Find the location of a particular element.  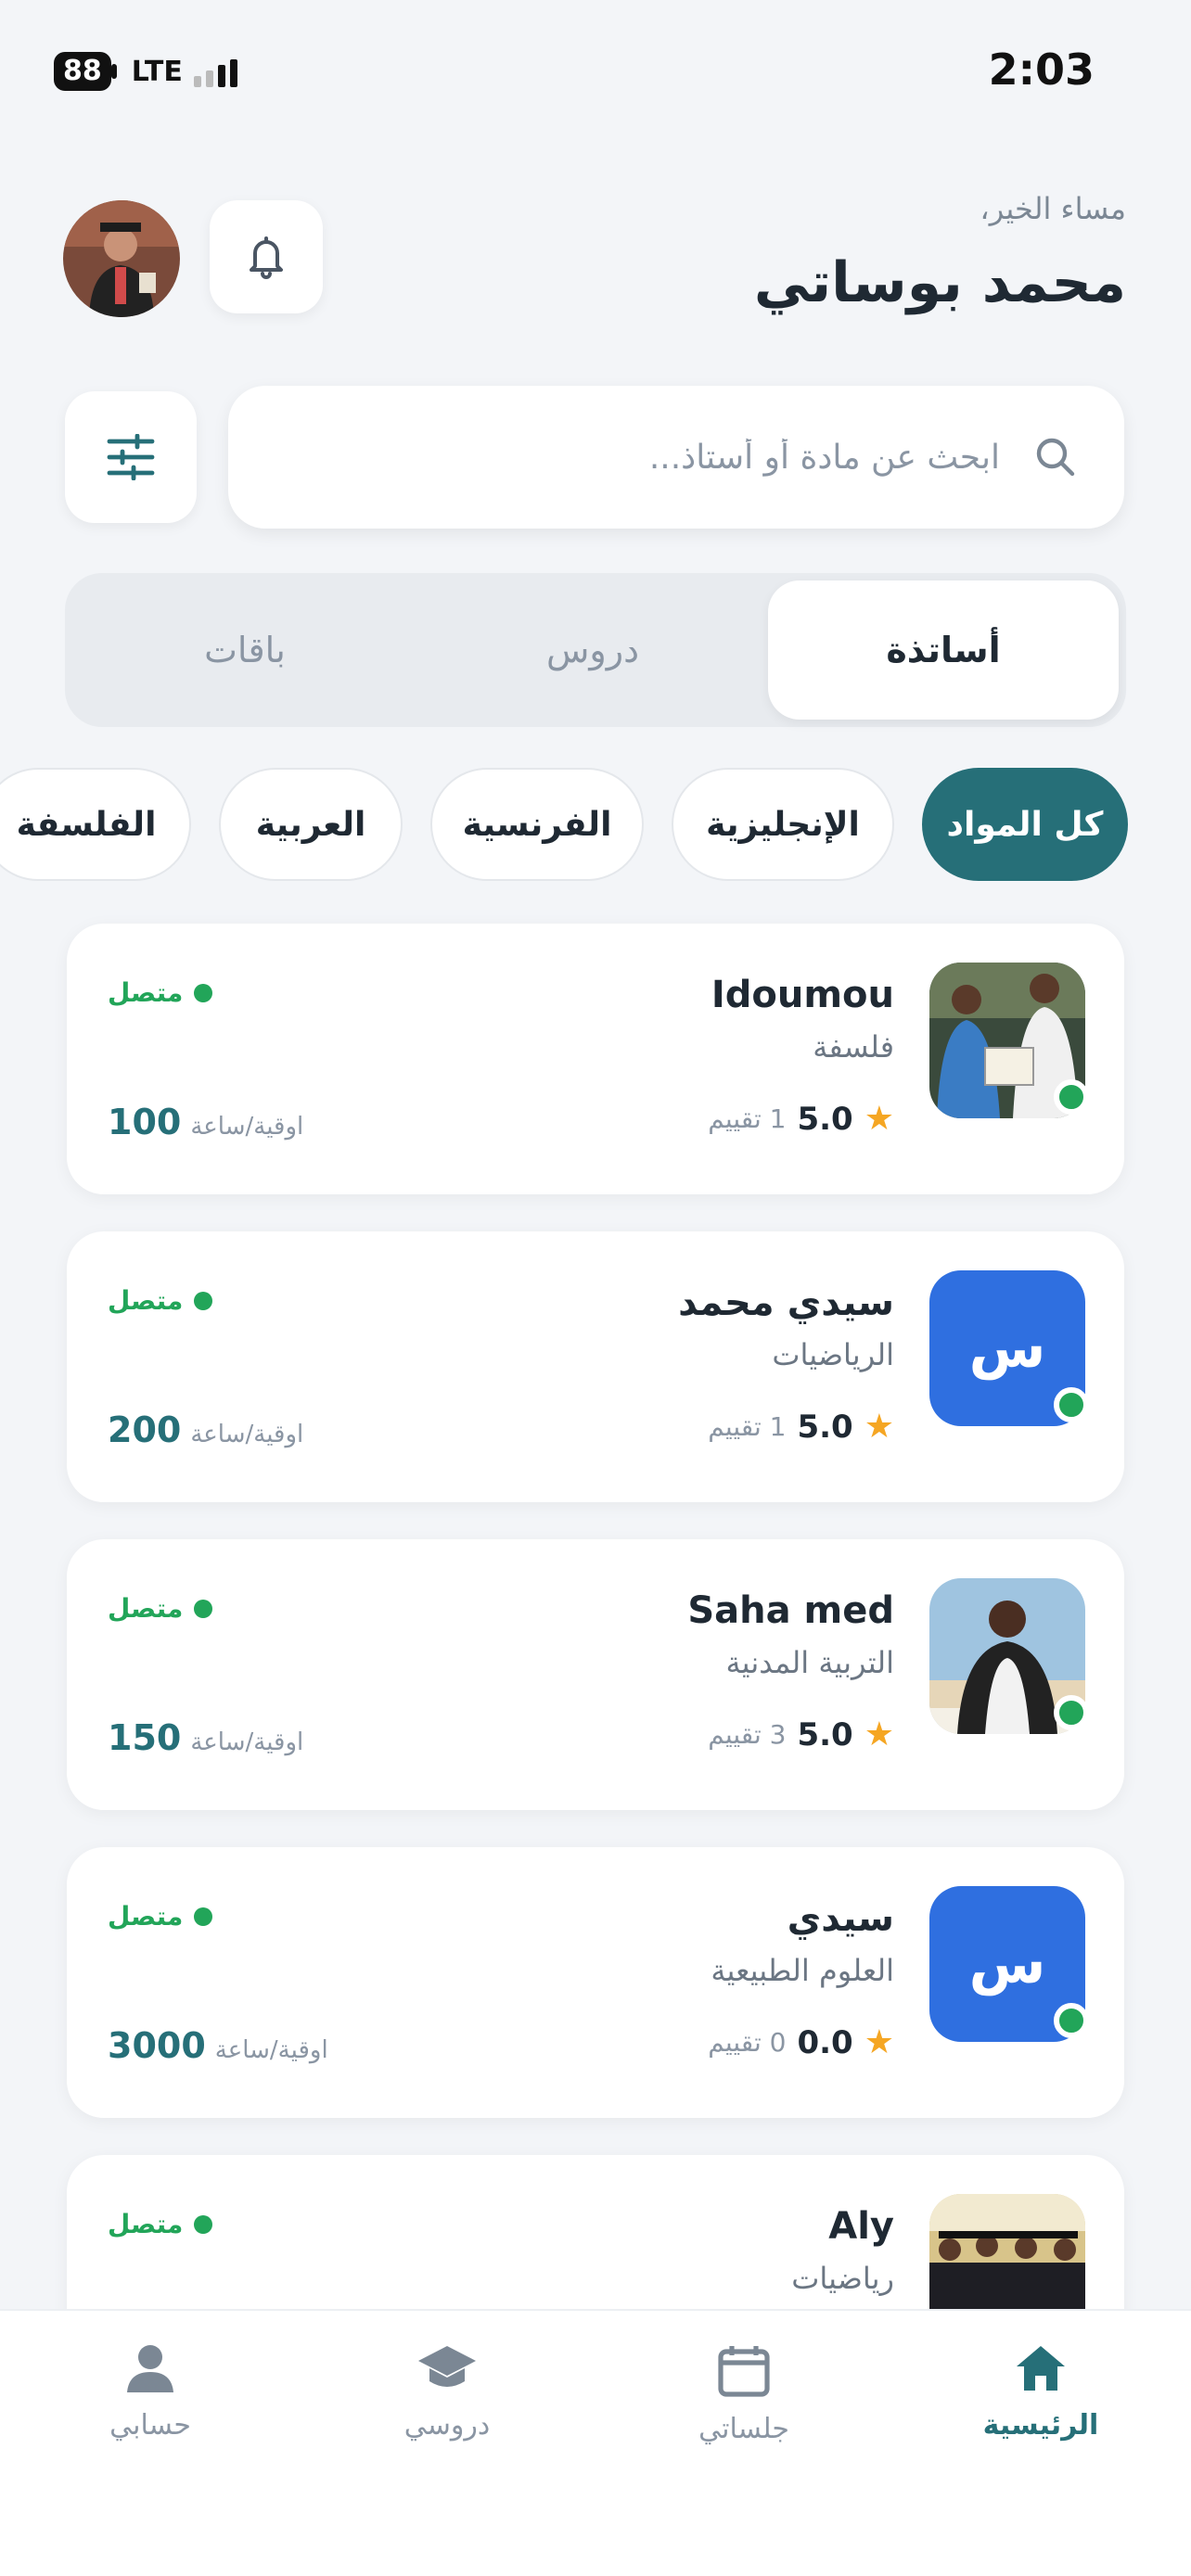

chip-all-subjects: كل المواد is located at coordinates (1025, 824).